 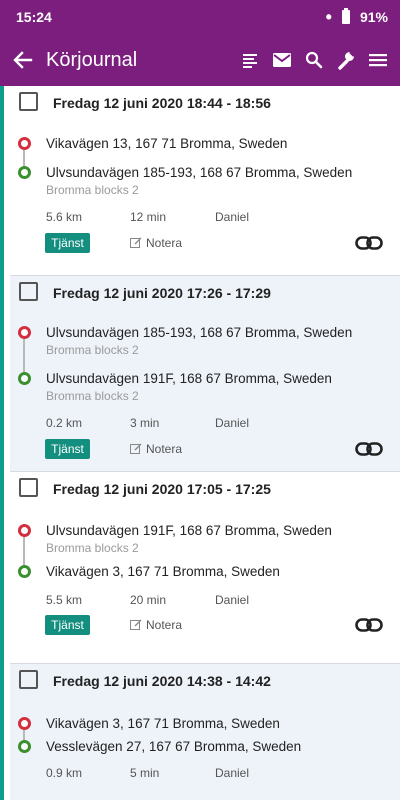 What do you see at coordinates (162, 293) in the screenshot?
I see `trip-header: Fredag 12 juni 2020 17:26 - 17:29` at bounding box center [162, 293].